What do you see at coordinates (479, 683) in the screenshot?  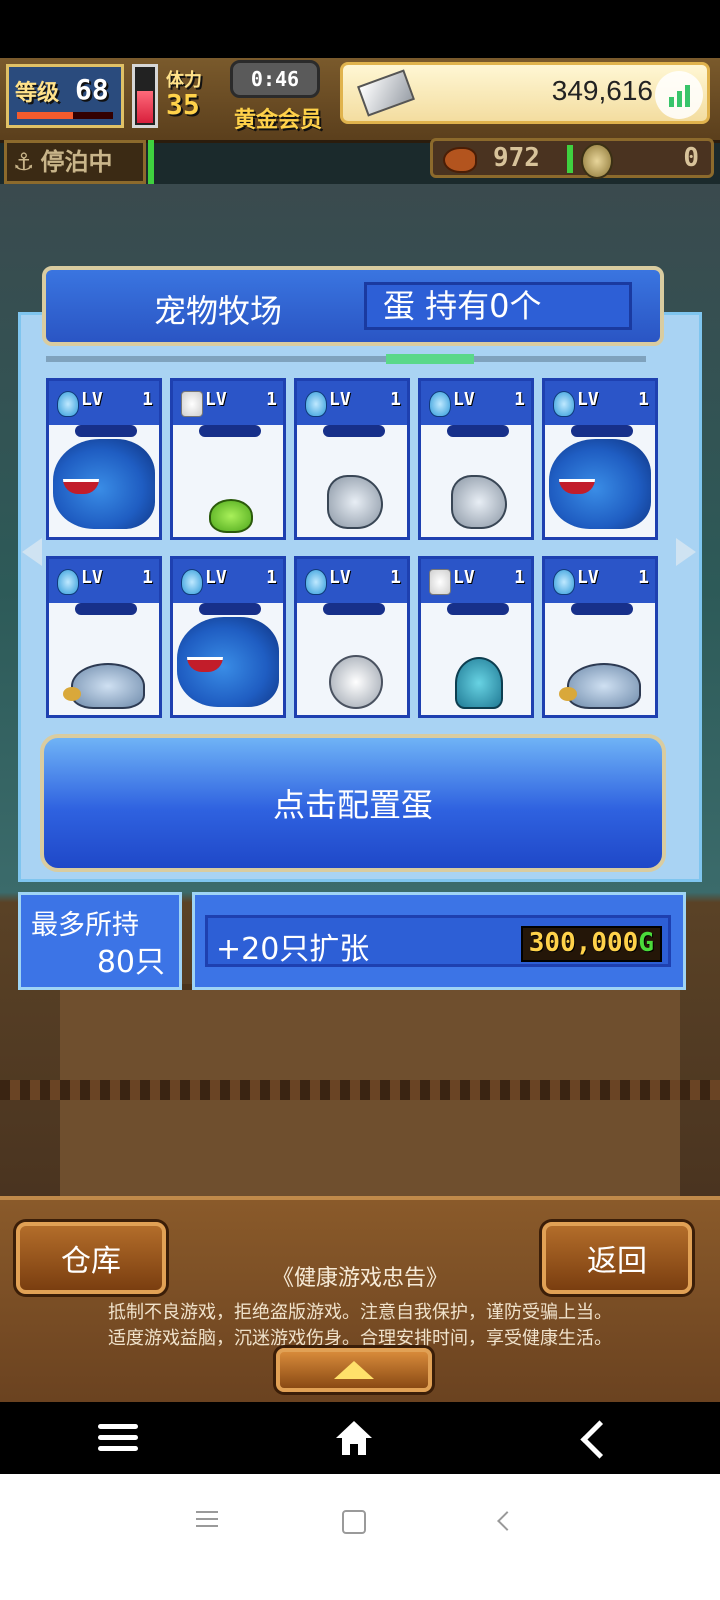 I see `sea-snake-sprite` at bounding box center [479, 683].